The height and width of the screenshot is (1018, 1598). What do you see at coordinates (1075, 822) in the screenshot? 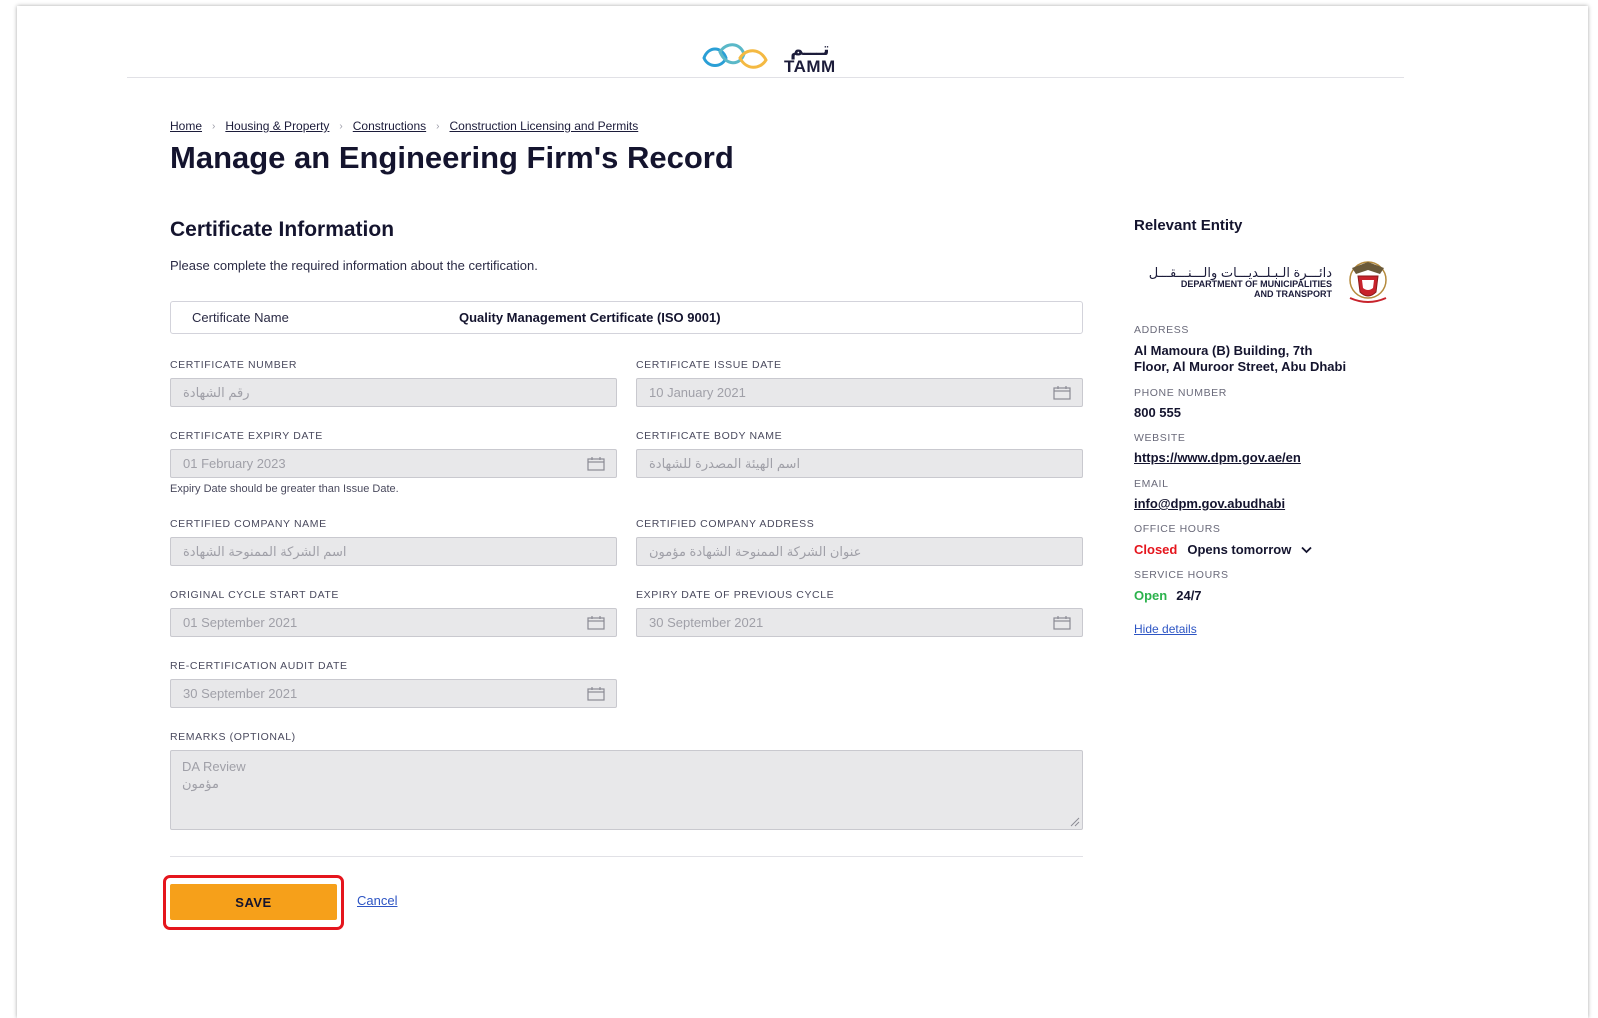
I see `resize-grip-icon` at bounding box center [1075, 822].